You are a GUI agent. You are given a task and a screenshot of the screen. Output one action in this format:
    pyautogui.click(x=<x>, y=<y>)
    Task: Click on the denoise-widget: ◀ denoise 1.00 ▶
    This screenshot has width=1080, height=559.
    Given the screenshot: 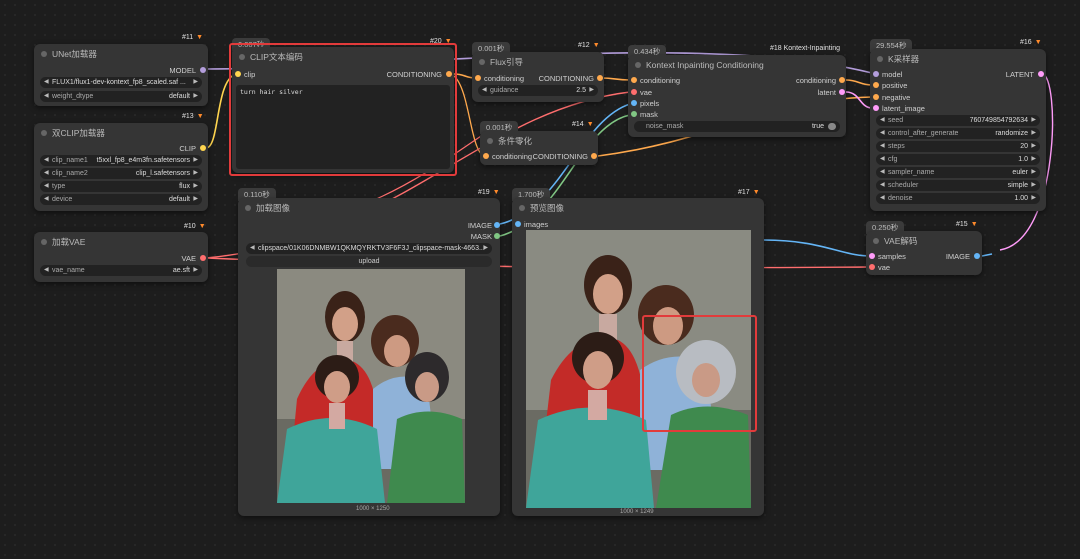 What is the action you would take?
    pyautogui.click(x=958, y=198)
    